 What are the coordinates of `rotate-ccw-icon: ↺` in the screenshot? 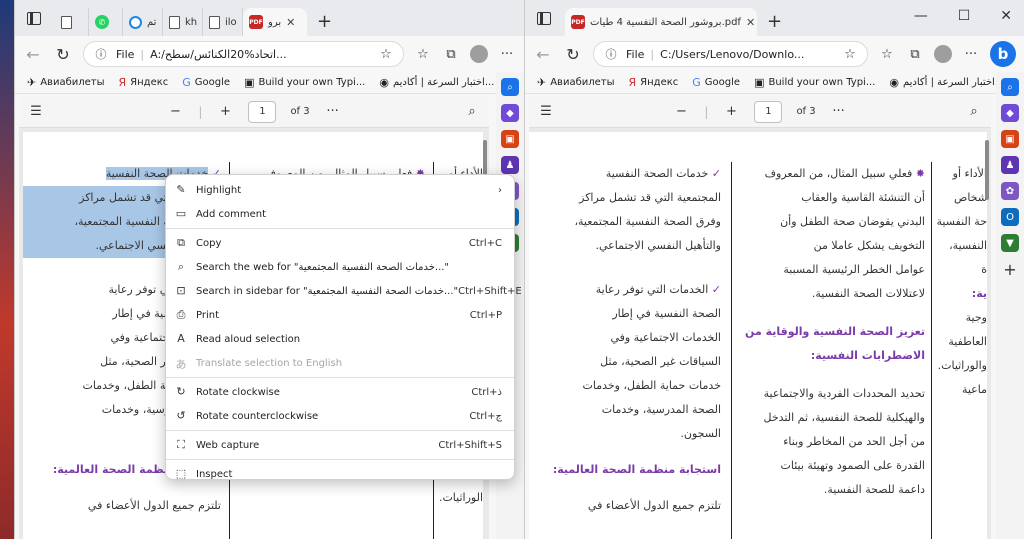 It's located at (181, 415).